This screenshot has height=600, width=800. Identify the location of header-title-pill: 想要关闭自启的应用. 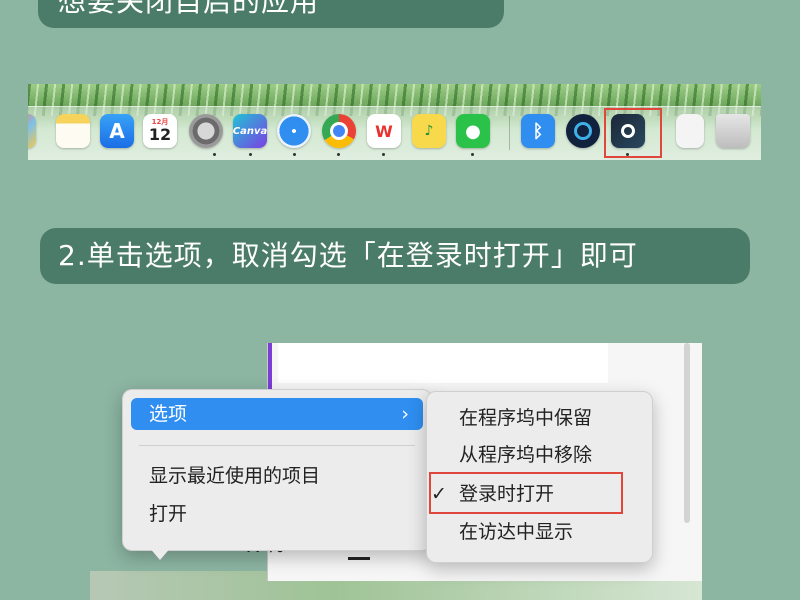
(271, 14).